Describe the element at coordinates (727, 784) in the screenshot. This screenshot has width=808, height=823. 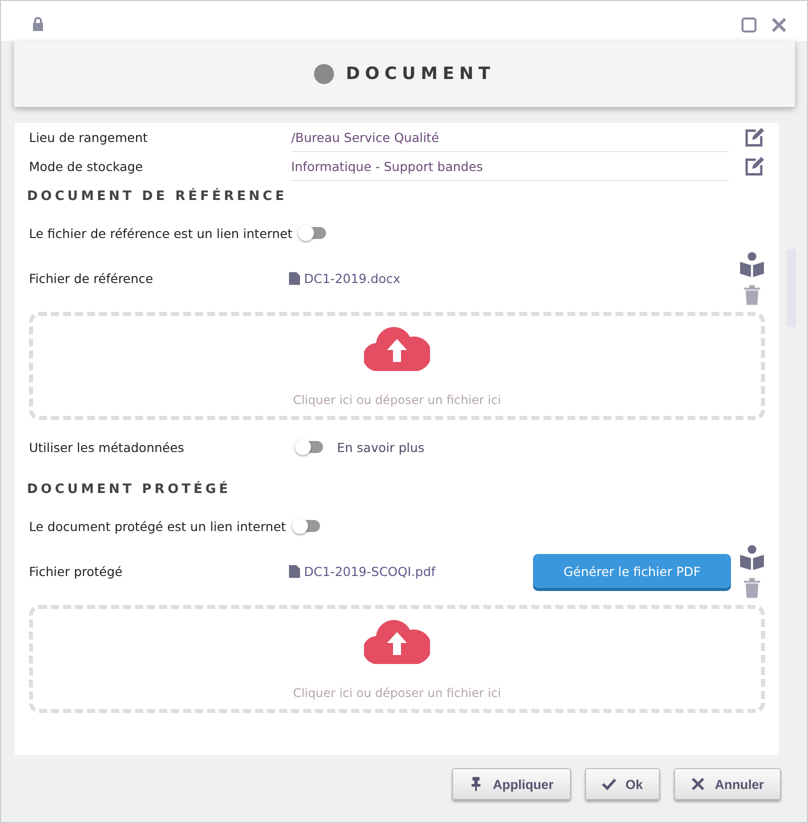
I see `cancel-button: Annuler` at that location.